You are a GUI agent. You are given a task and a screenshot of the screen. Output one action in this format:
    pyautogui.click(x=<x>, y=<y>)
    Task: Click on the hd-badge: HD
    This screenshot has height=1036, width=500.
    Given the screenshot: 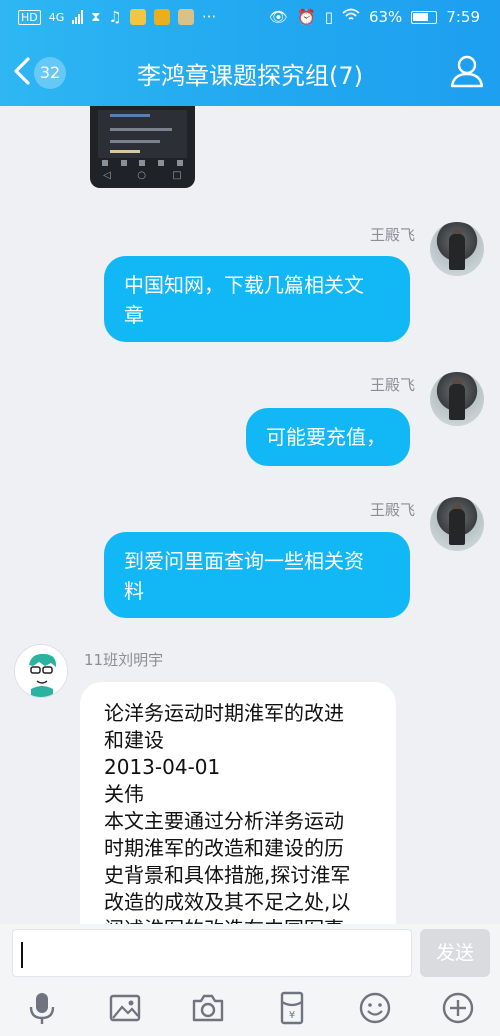 What is the action you would take?
    pyautogui.click(x=29, y=17)
    